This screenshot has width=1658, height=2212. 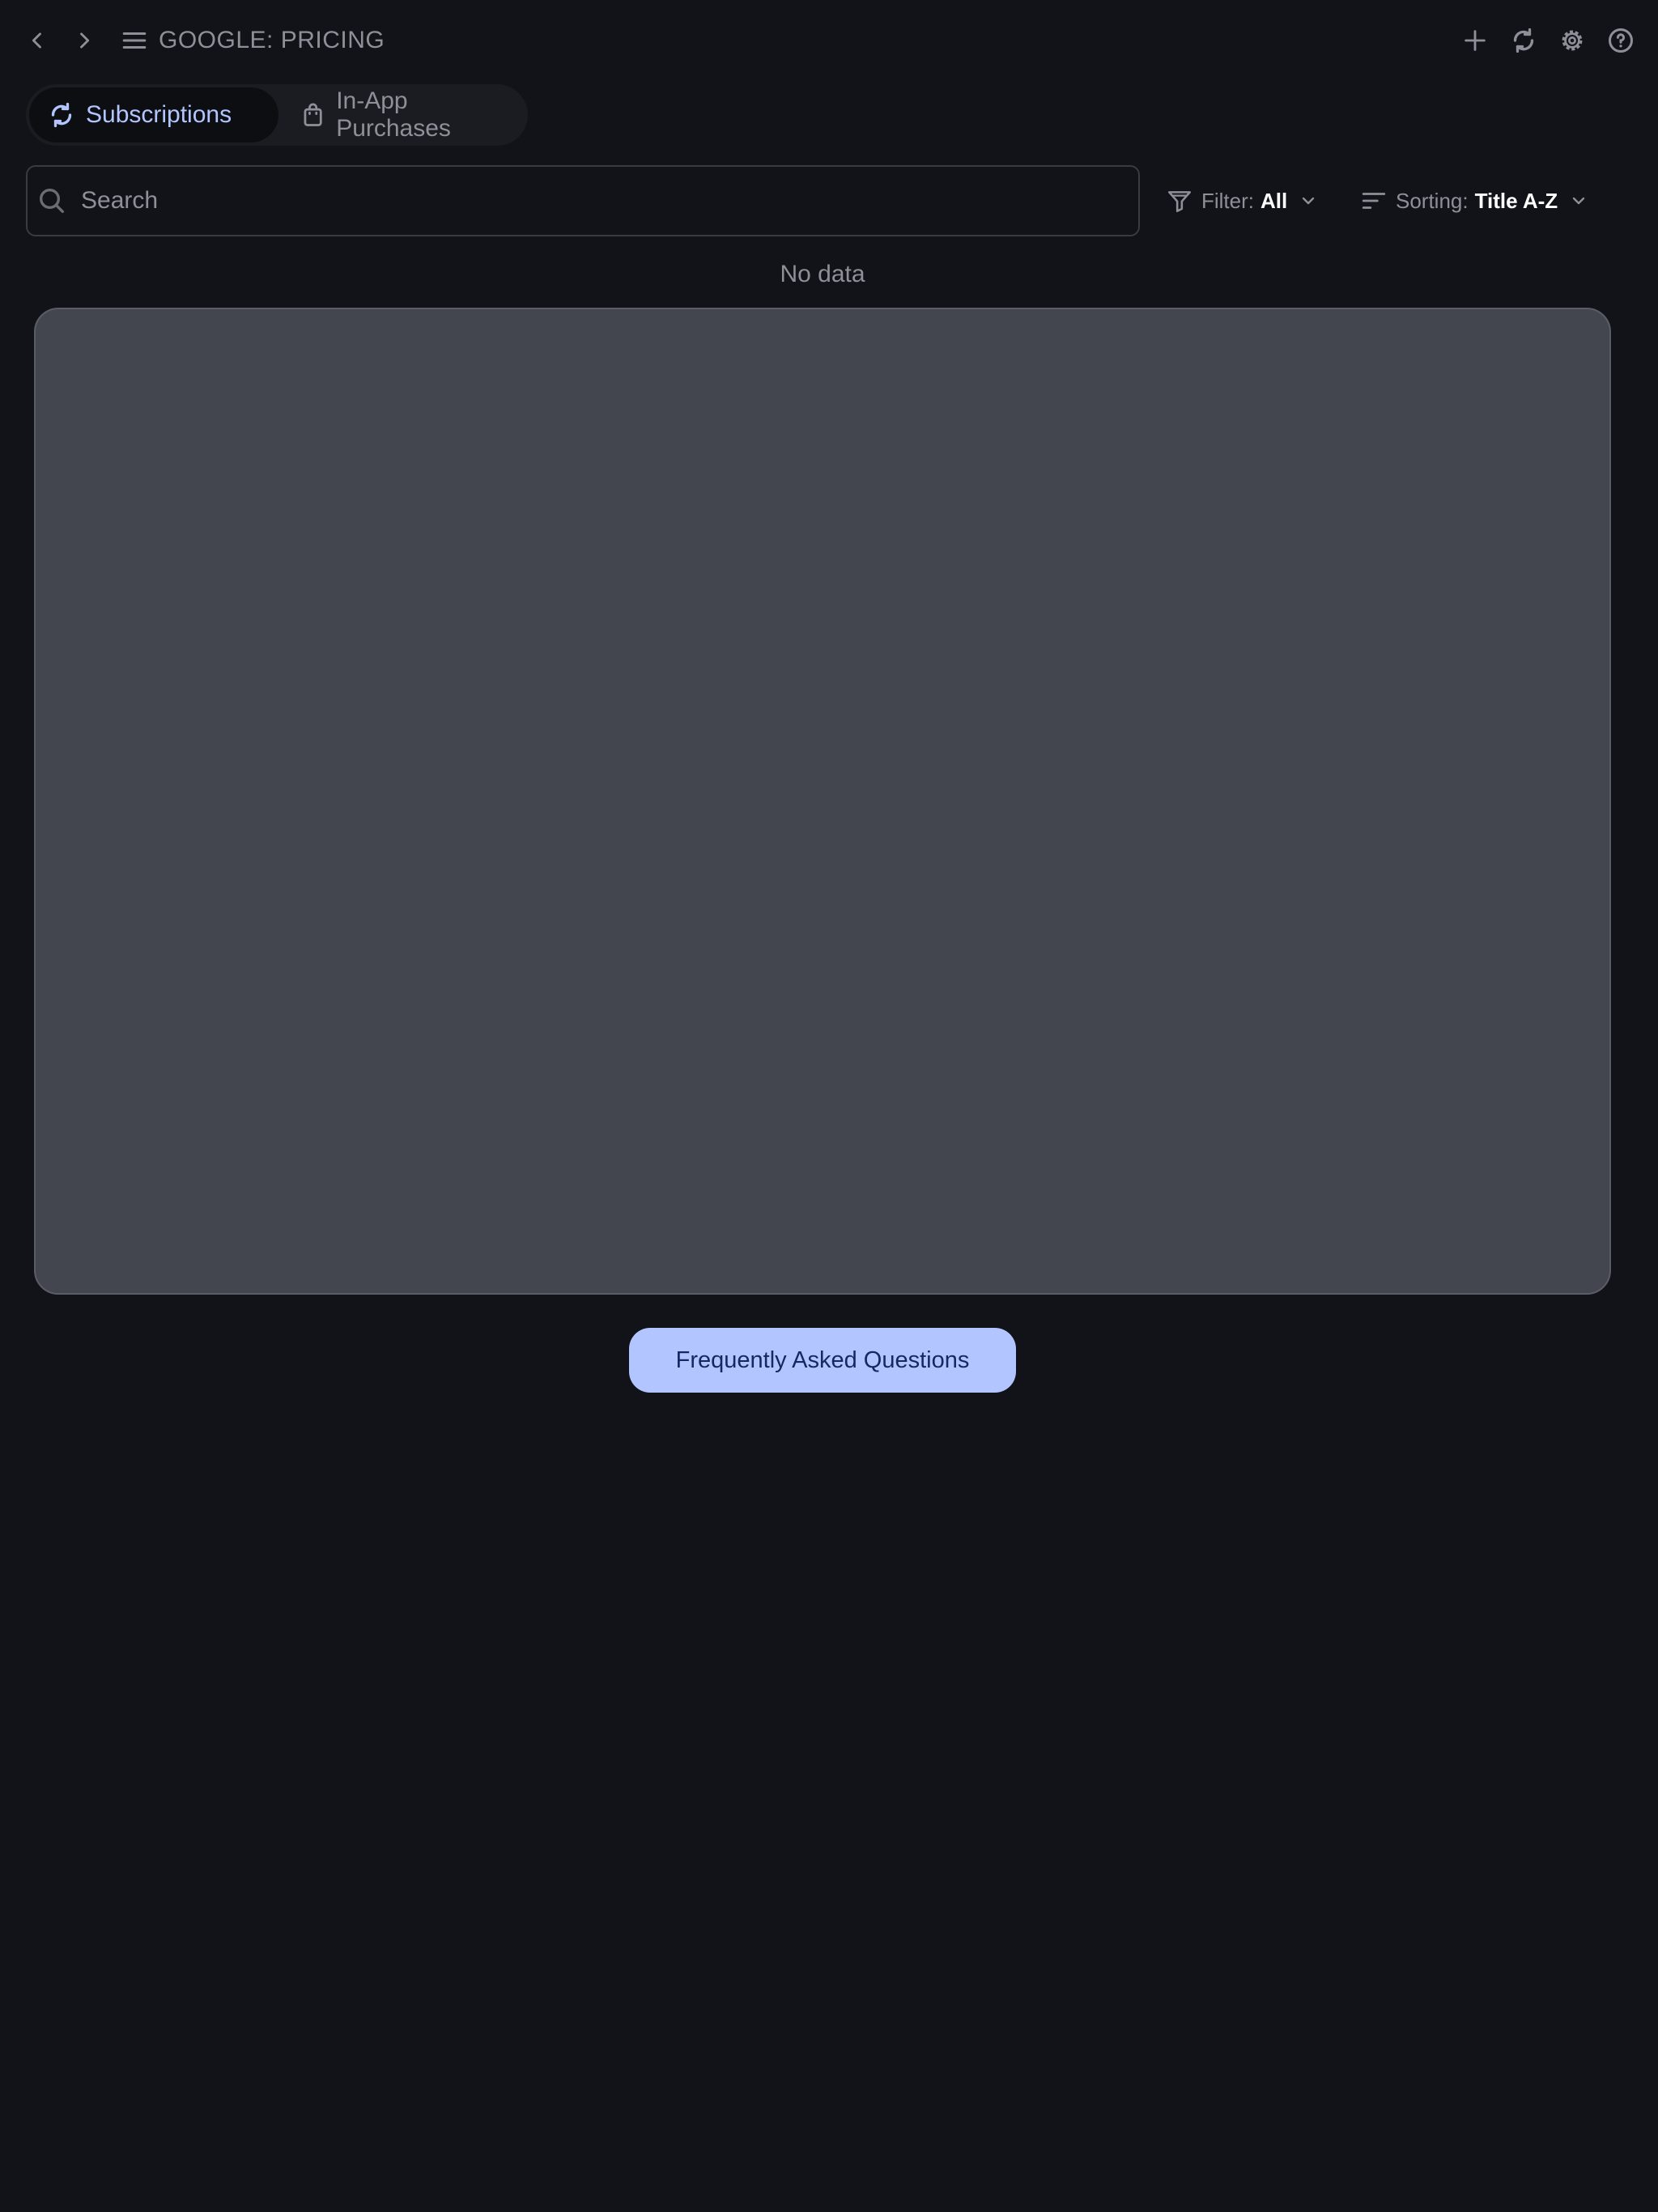 I want to click on help-button, so click(x=1621, y=41).